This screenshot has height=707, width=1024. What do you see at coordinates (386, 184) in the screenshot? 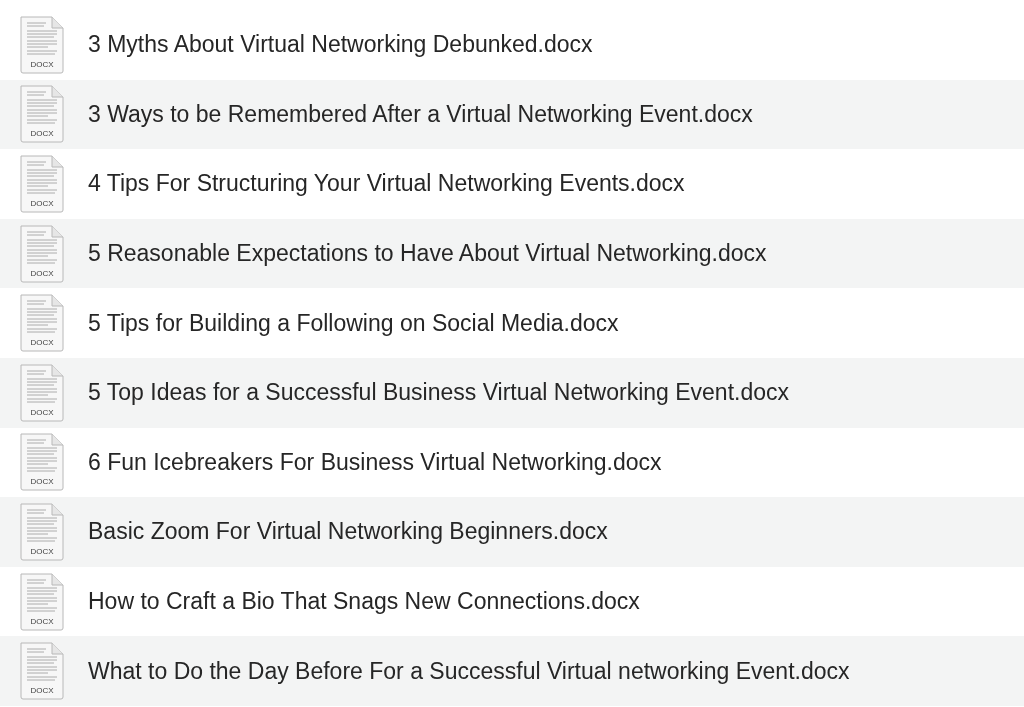
I see `file-name: 4 Tips For Structuring Your Virtual Networking Events.docx` at bounding box center [386, 184].